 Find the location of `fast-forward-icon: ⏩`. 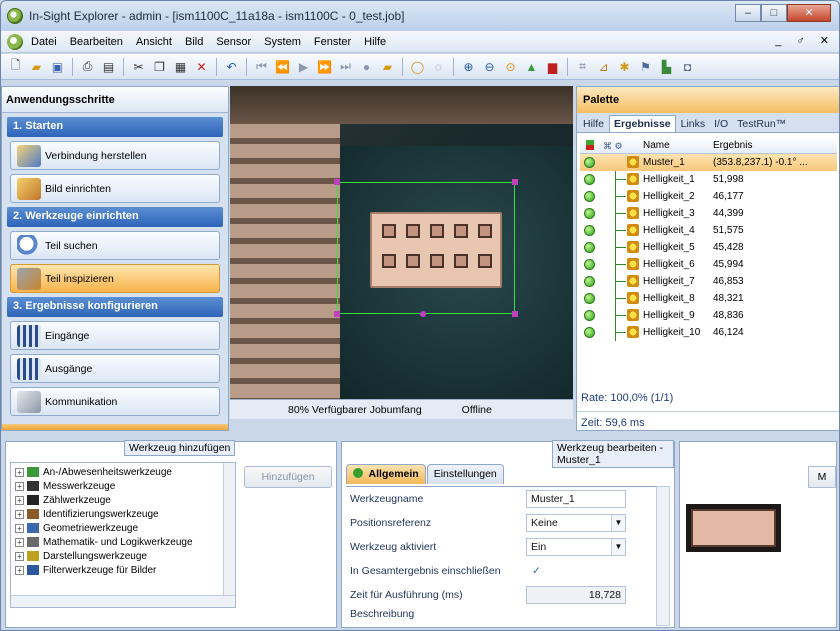

fast-forward-icon: ⏩ is located at coordinates (324, 66).